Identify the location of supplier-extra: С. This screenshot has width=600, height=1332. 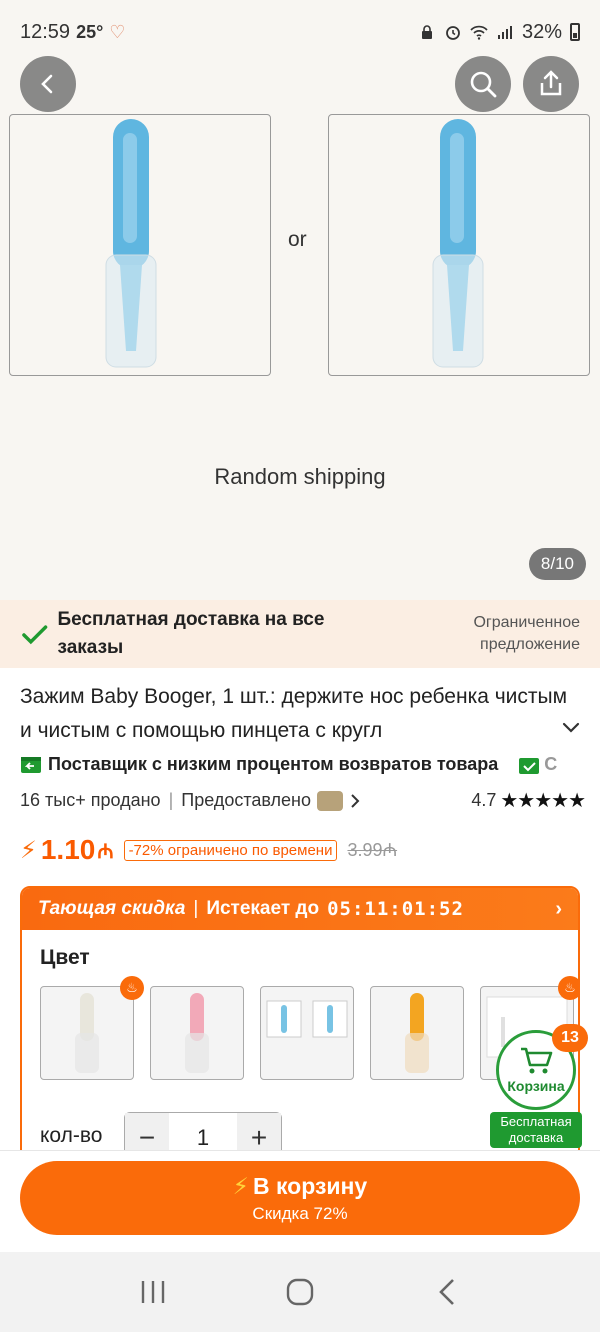
(537, 764).